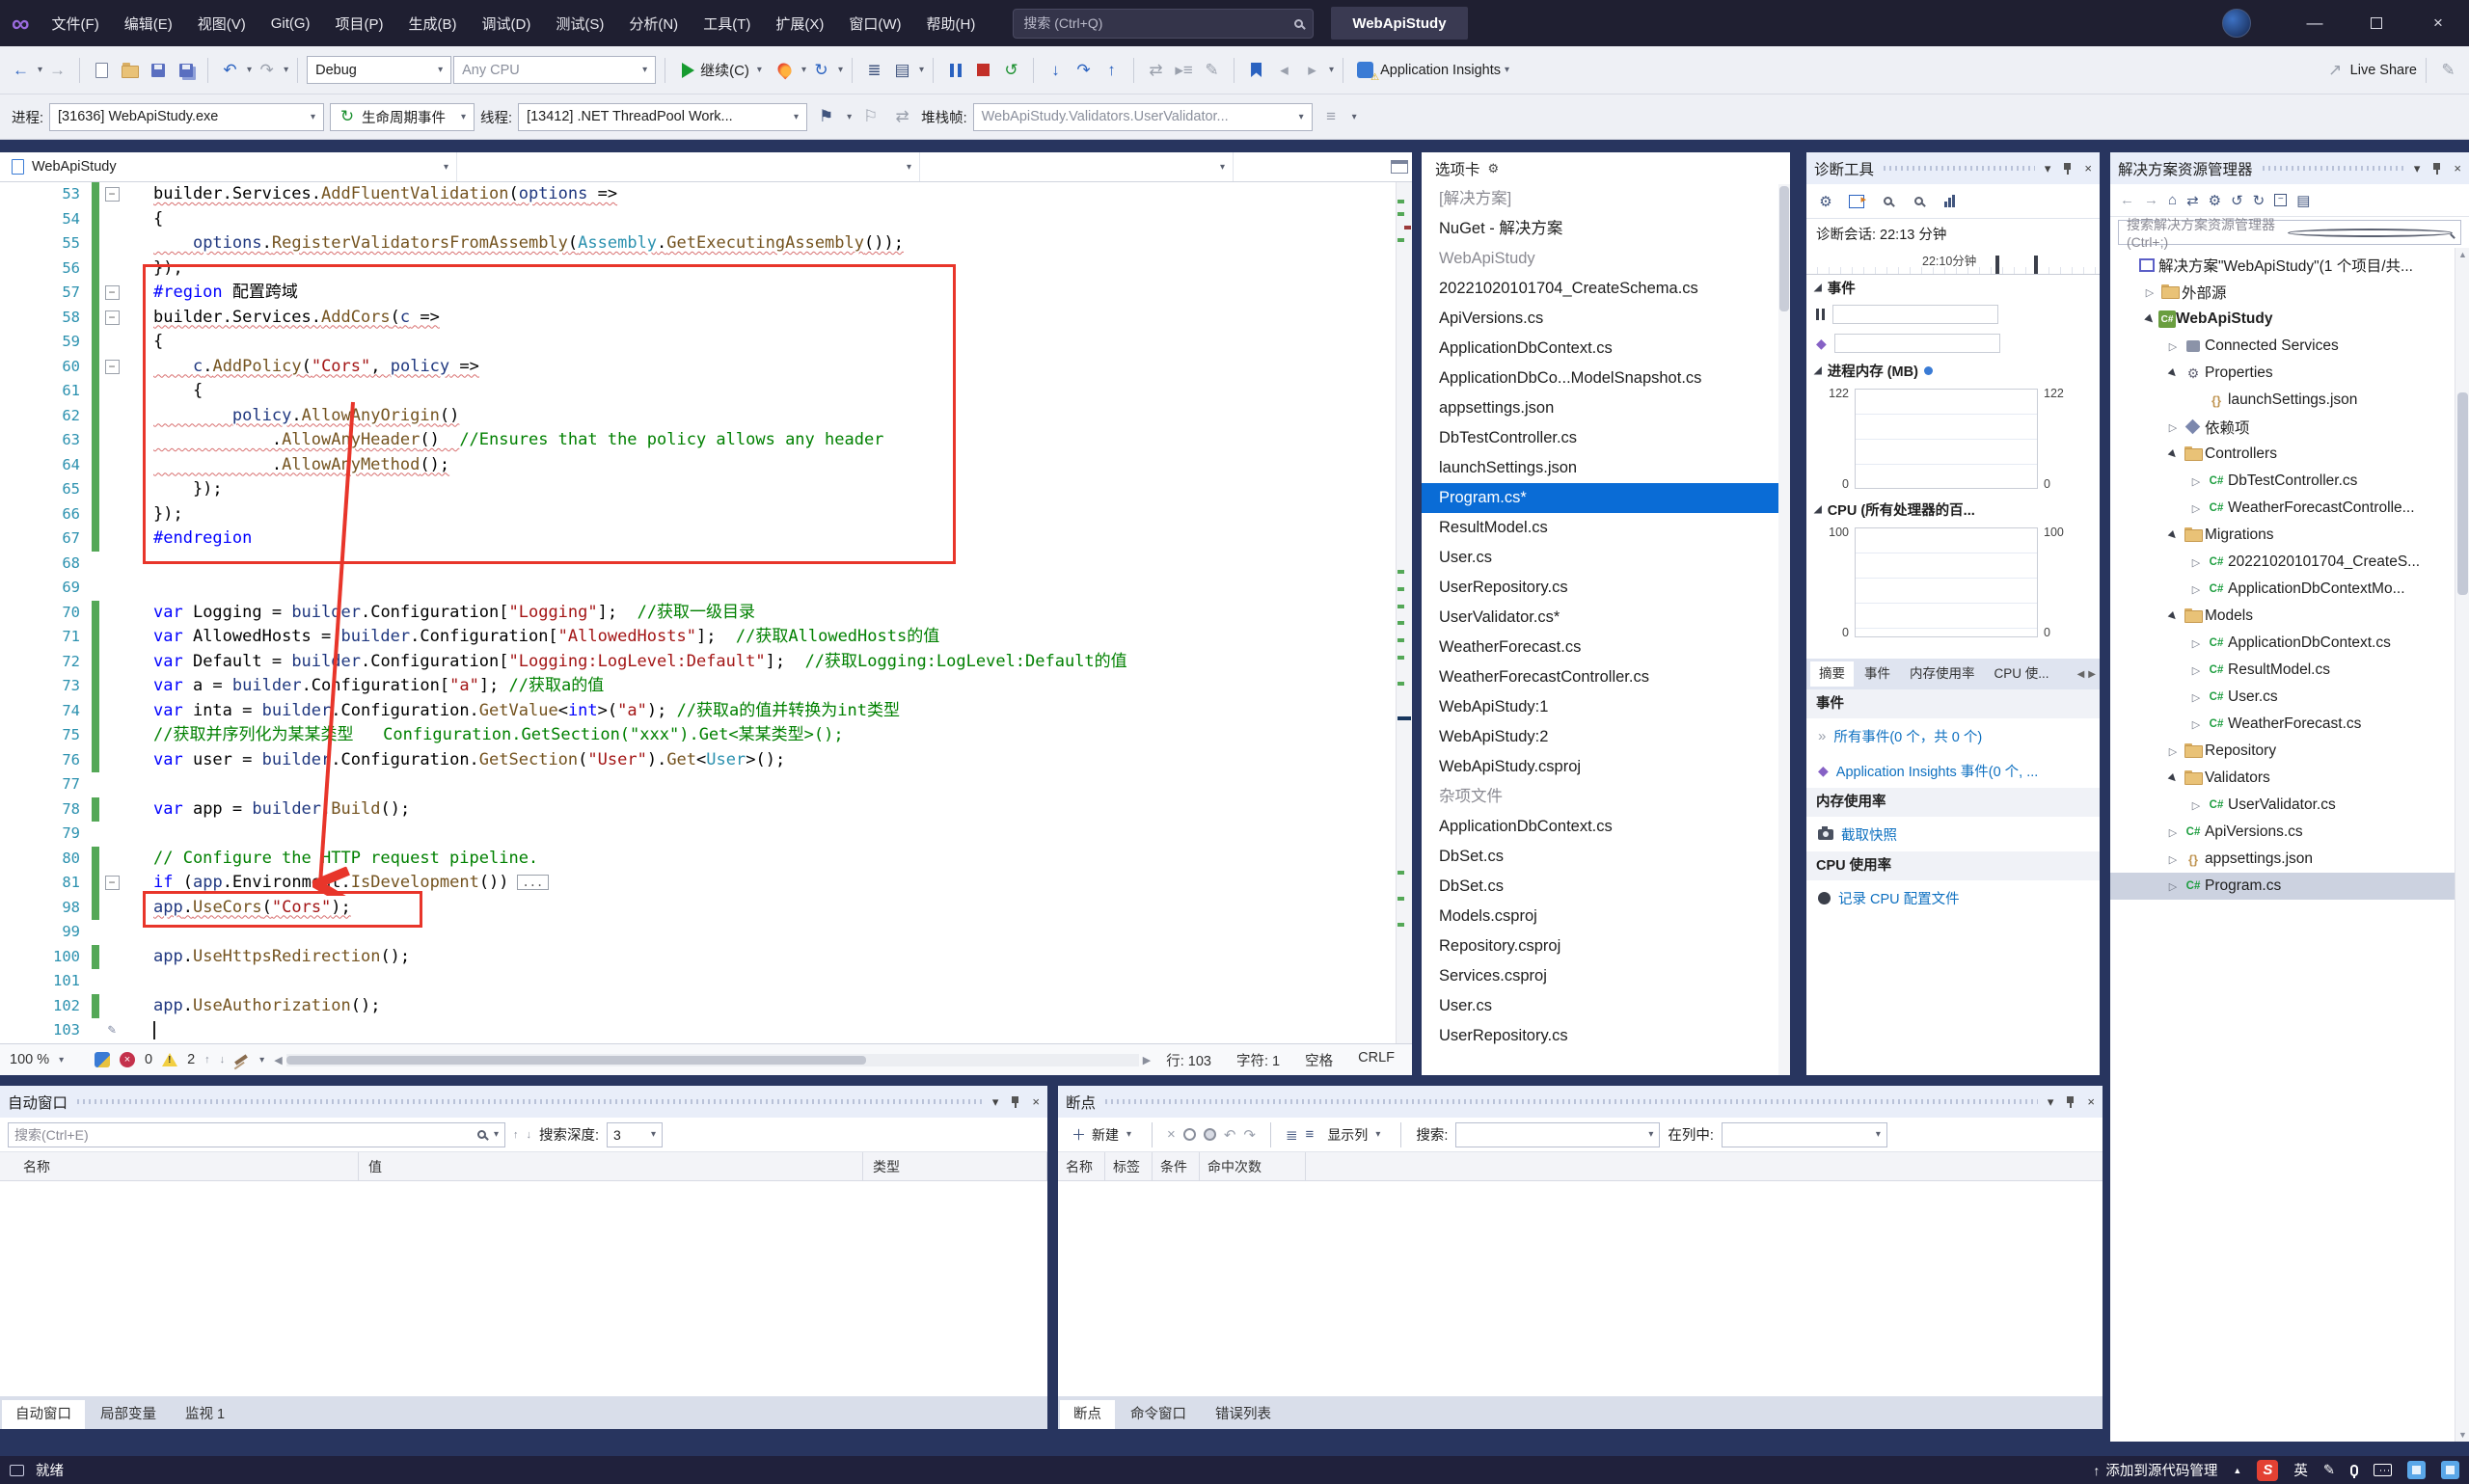 The image size is (2469, 1484). What do you see at coordinates (111, 194) in the screenshot?
I see `fold-column: −` at bounding box center [111, 194].